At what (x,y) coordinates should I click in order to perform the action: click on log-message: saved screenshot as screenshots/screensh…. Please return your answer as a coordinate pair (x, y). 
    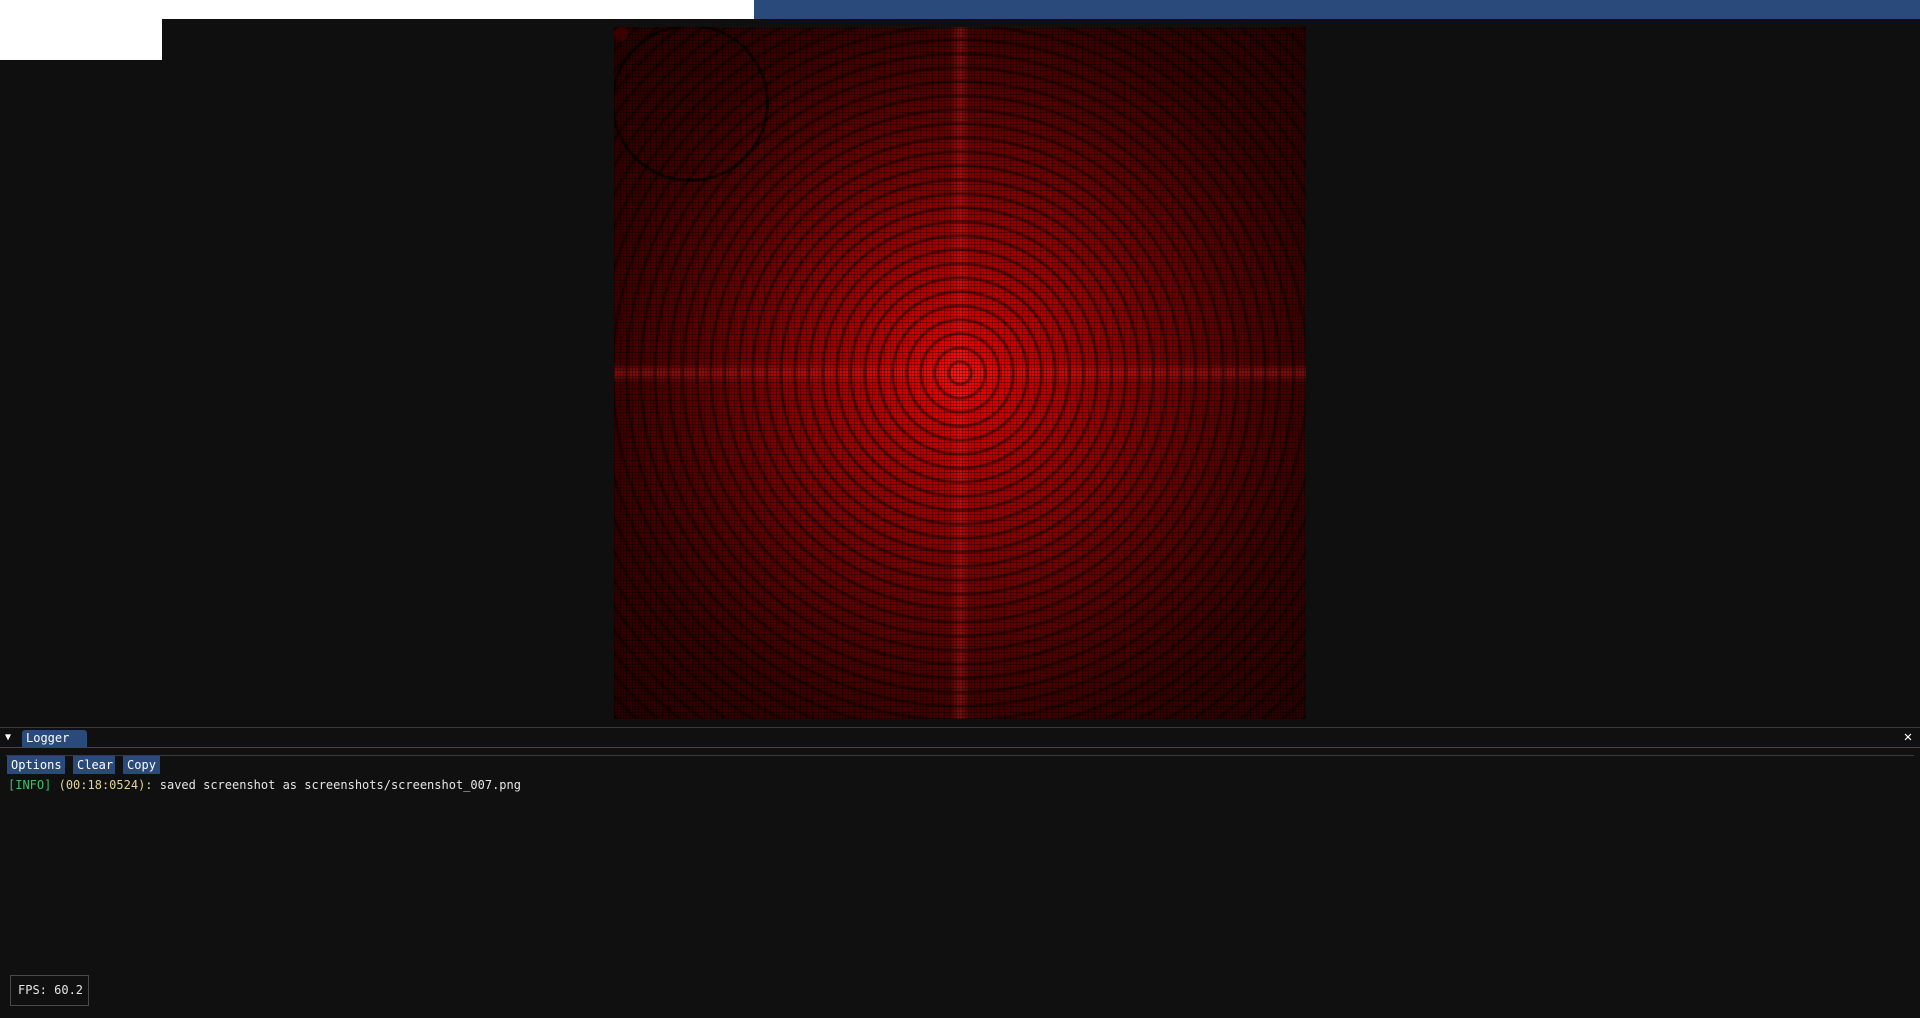
    Looking at the image, I should click on (340, 785).